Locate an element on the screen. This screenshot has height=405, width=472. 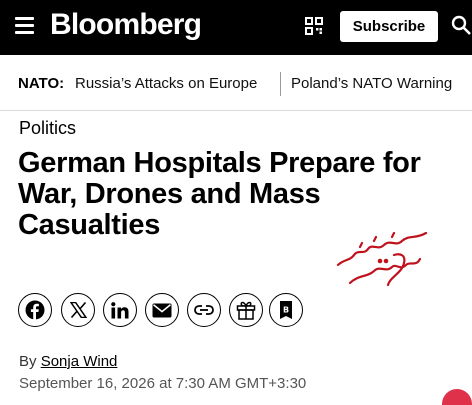
x-icon is located at coordinates (78, 310).